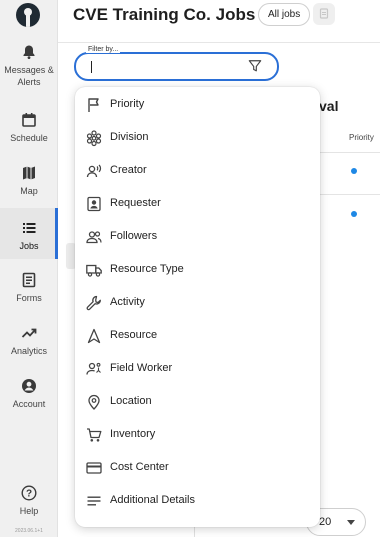 The width and height of the screenshot is (380, 537). I want to click on menu-item-label: Location, so click(131, 401).